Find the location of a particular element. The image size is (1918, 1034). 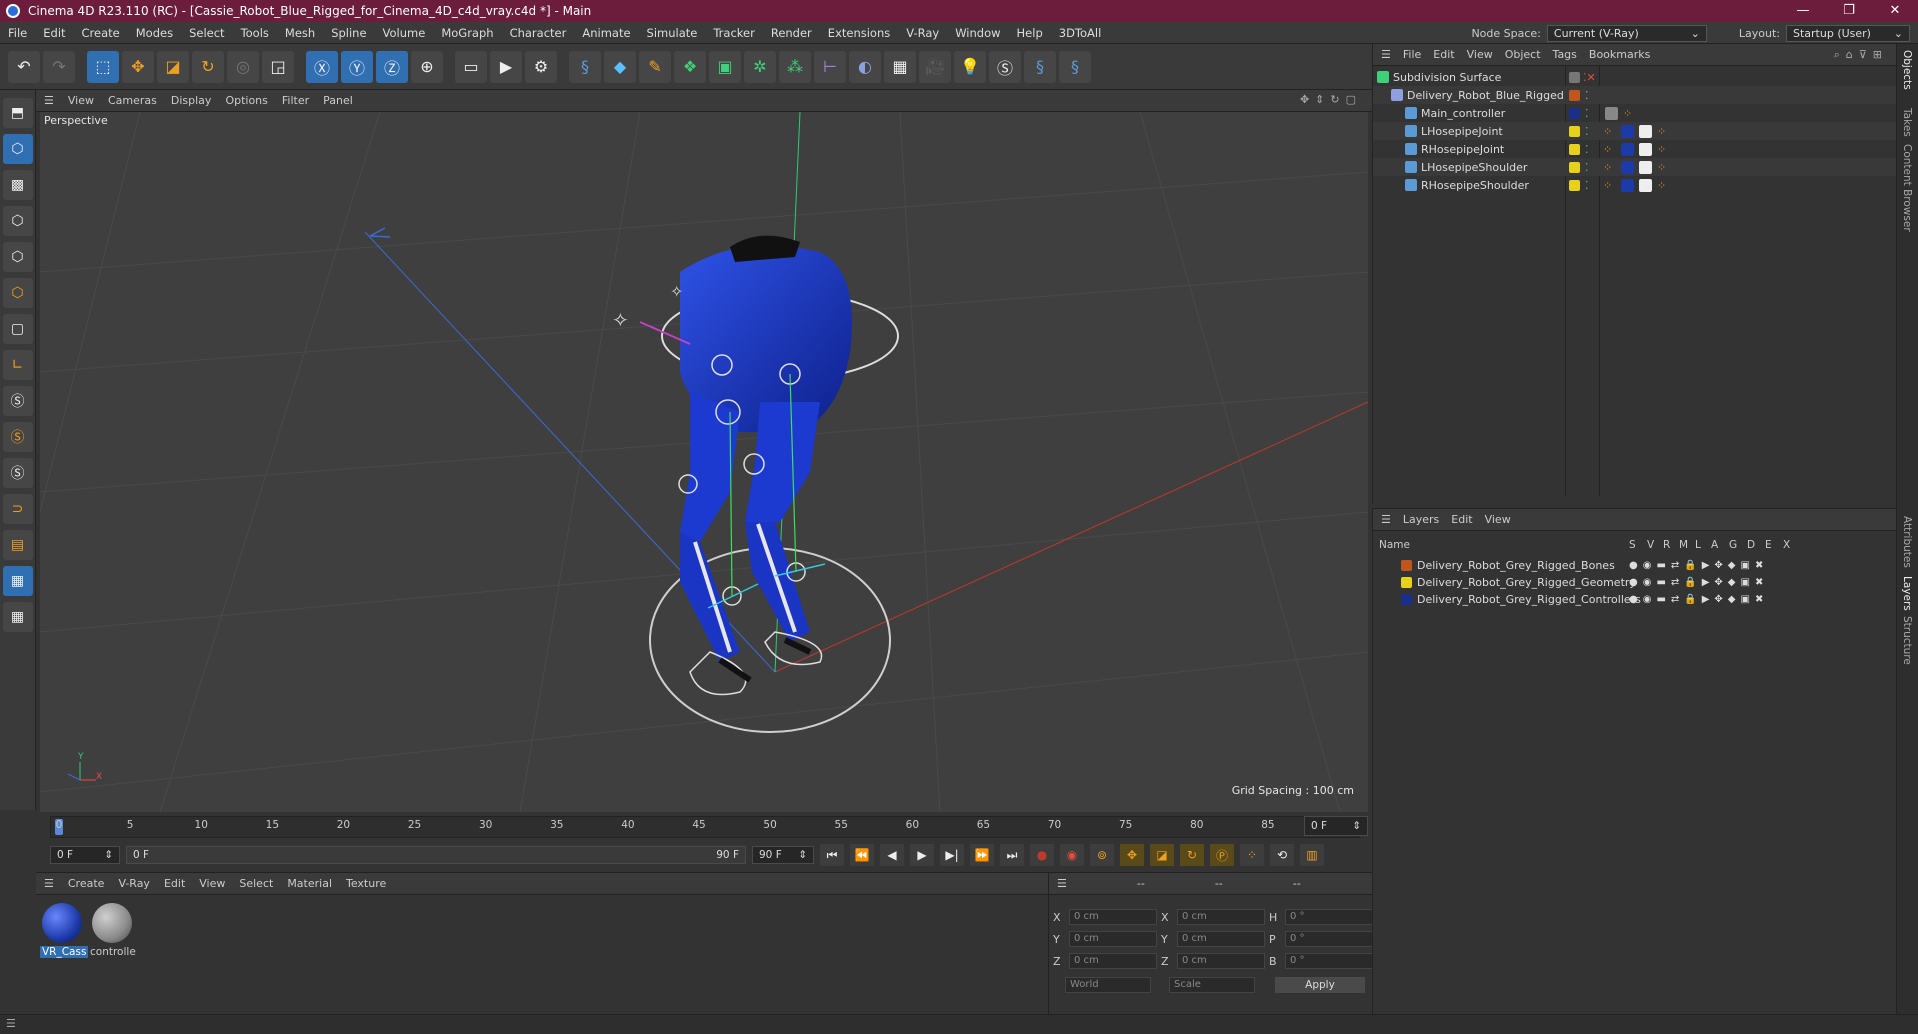

camera-icon: 🎥 is located at coordinates (935, 66).